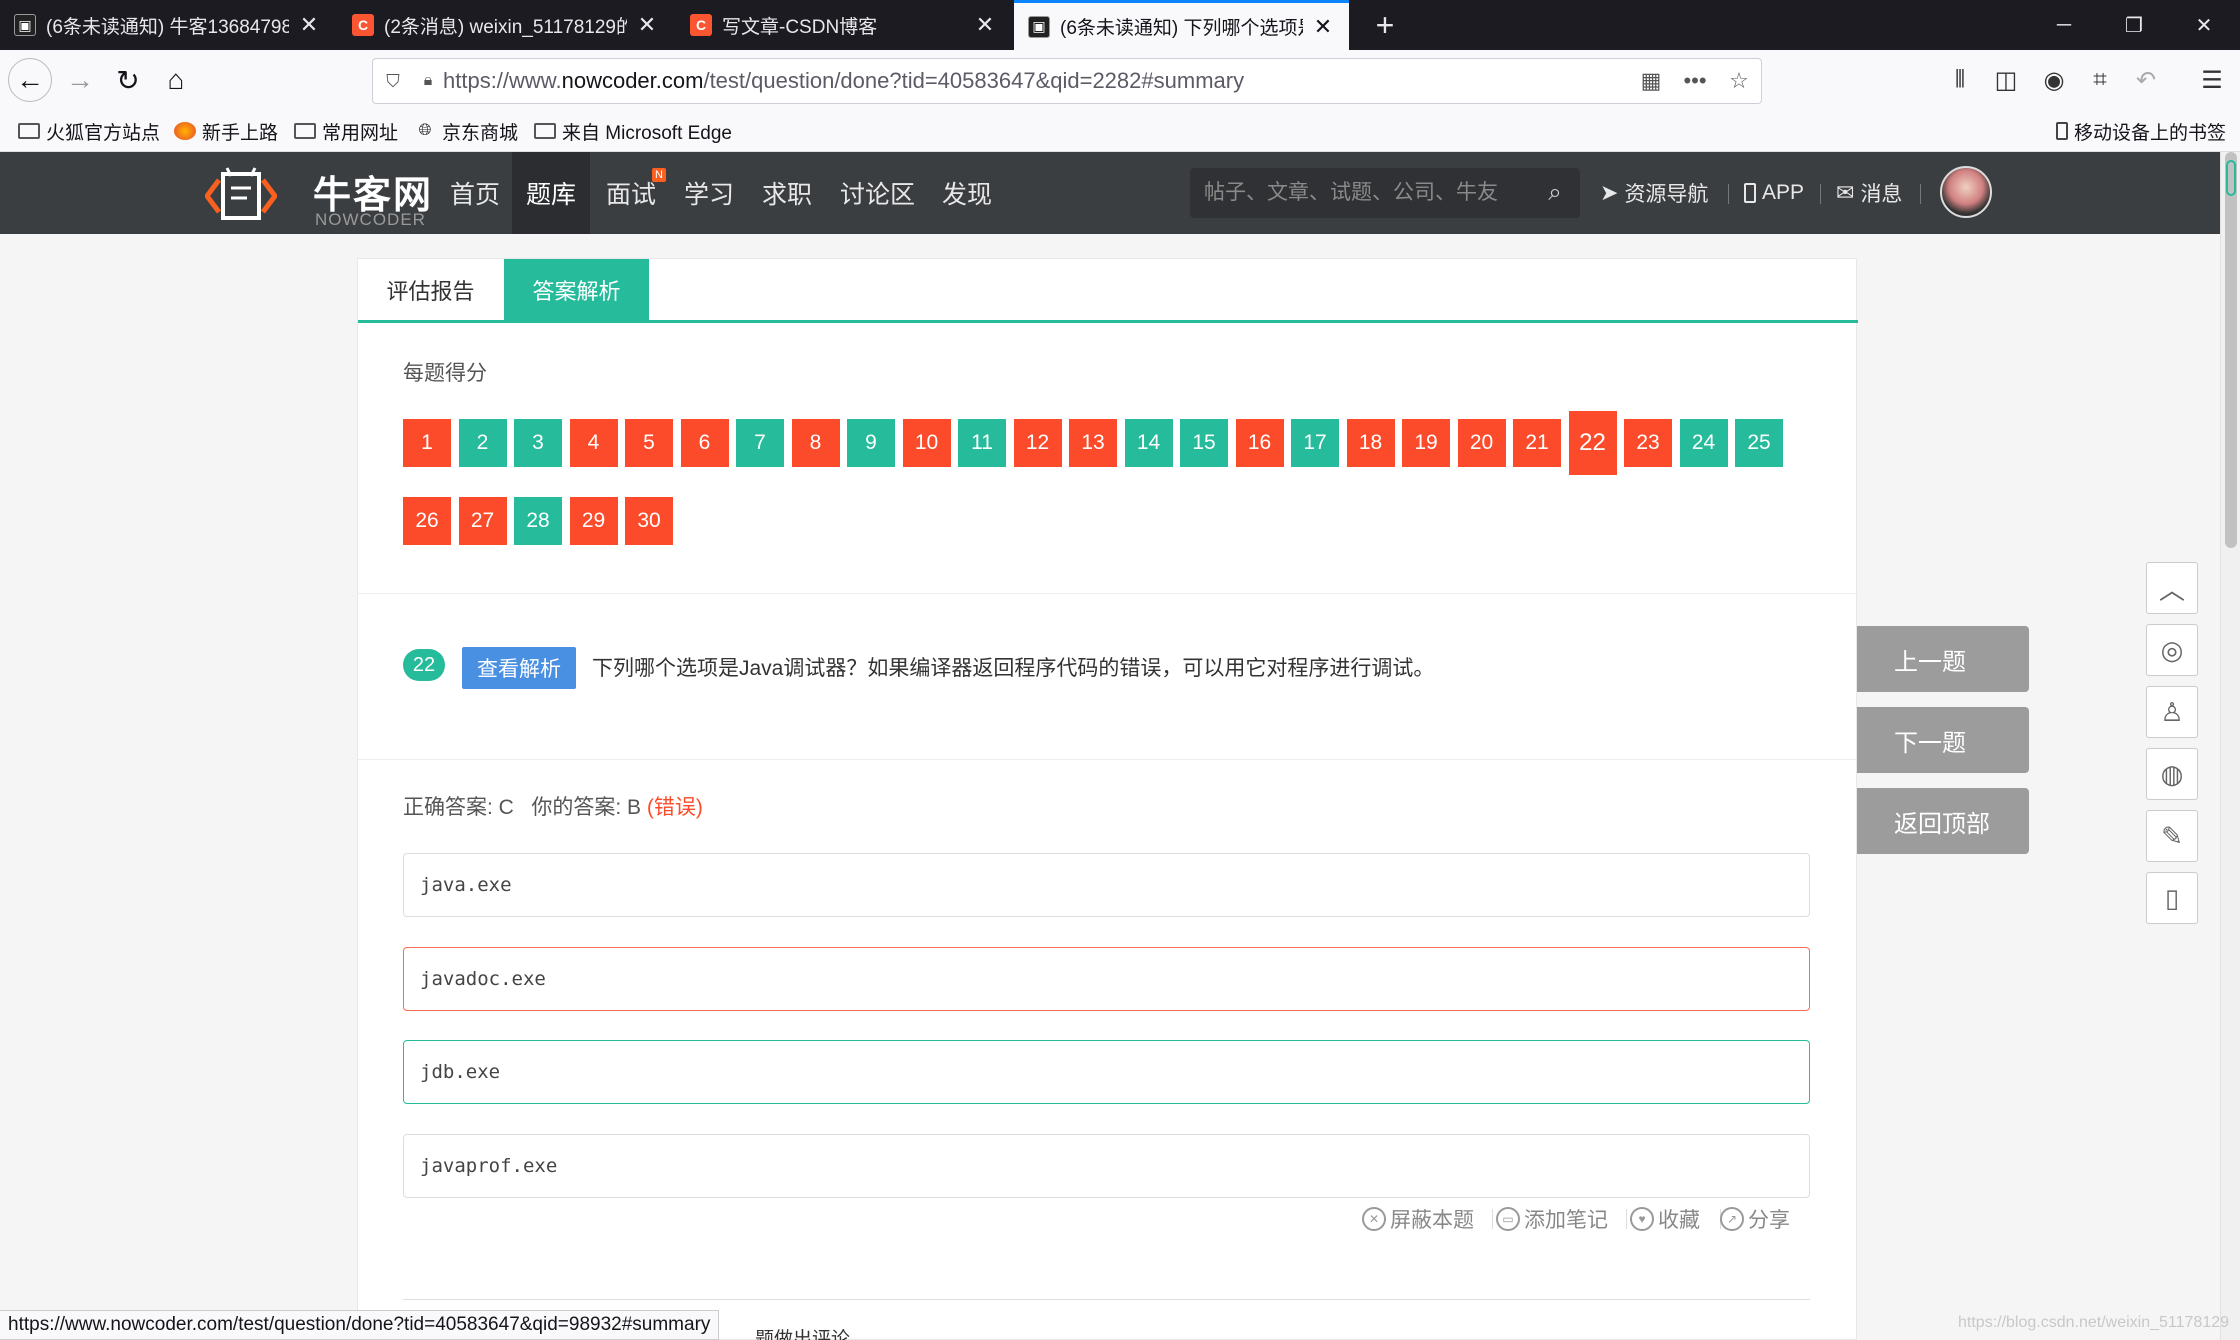 This screenshot has width=2240, height=1340. What do you see at coordinates (815, 443) in the screenshot?
I see `question-score-box: 8` at bounding box center [815, 443].